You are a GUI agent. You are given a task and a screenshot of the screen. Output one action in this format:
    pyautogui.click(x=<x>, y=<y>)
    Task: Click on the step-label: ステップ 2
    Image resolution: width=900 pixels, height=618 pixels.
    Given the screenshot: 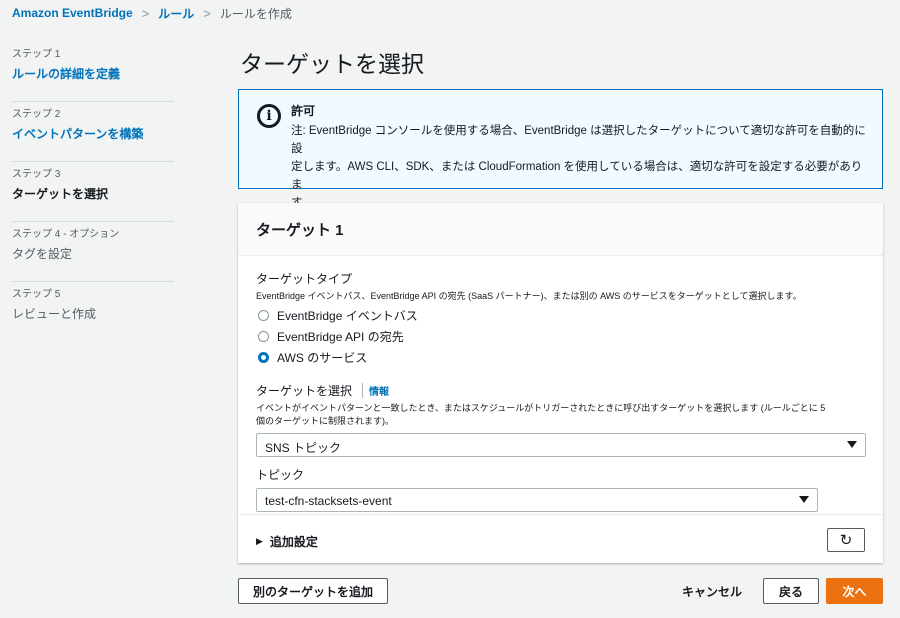 What is the action you would take?
    pyautogui.click(x=36, y=114)
    